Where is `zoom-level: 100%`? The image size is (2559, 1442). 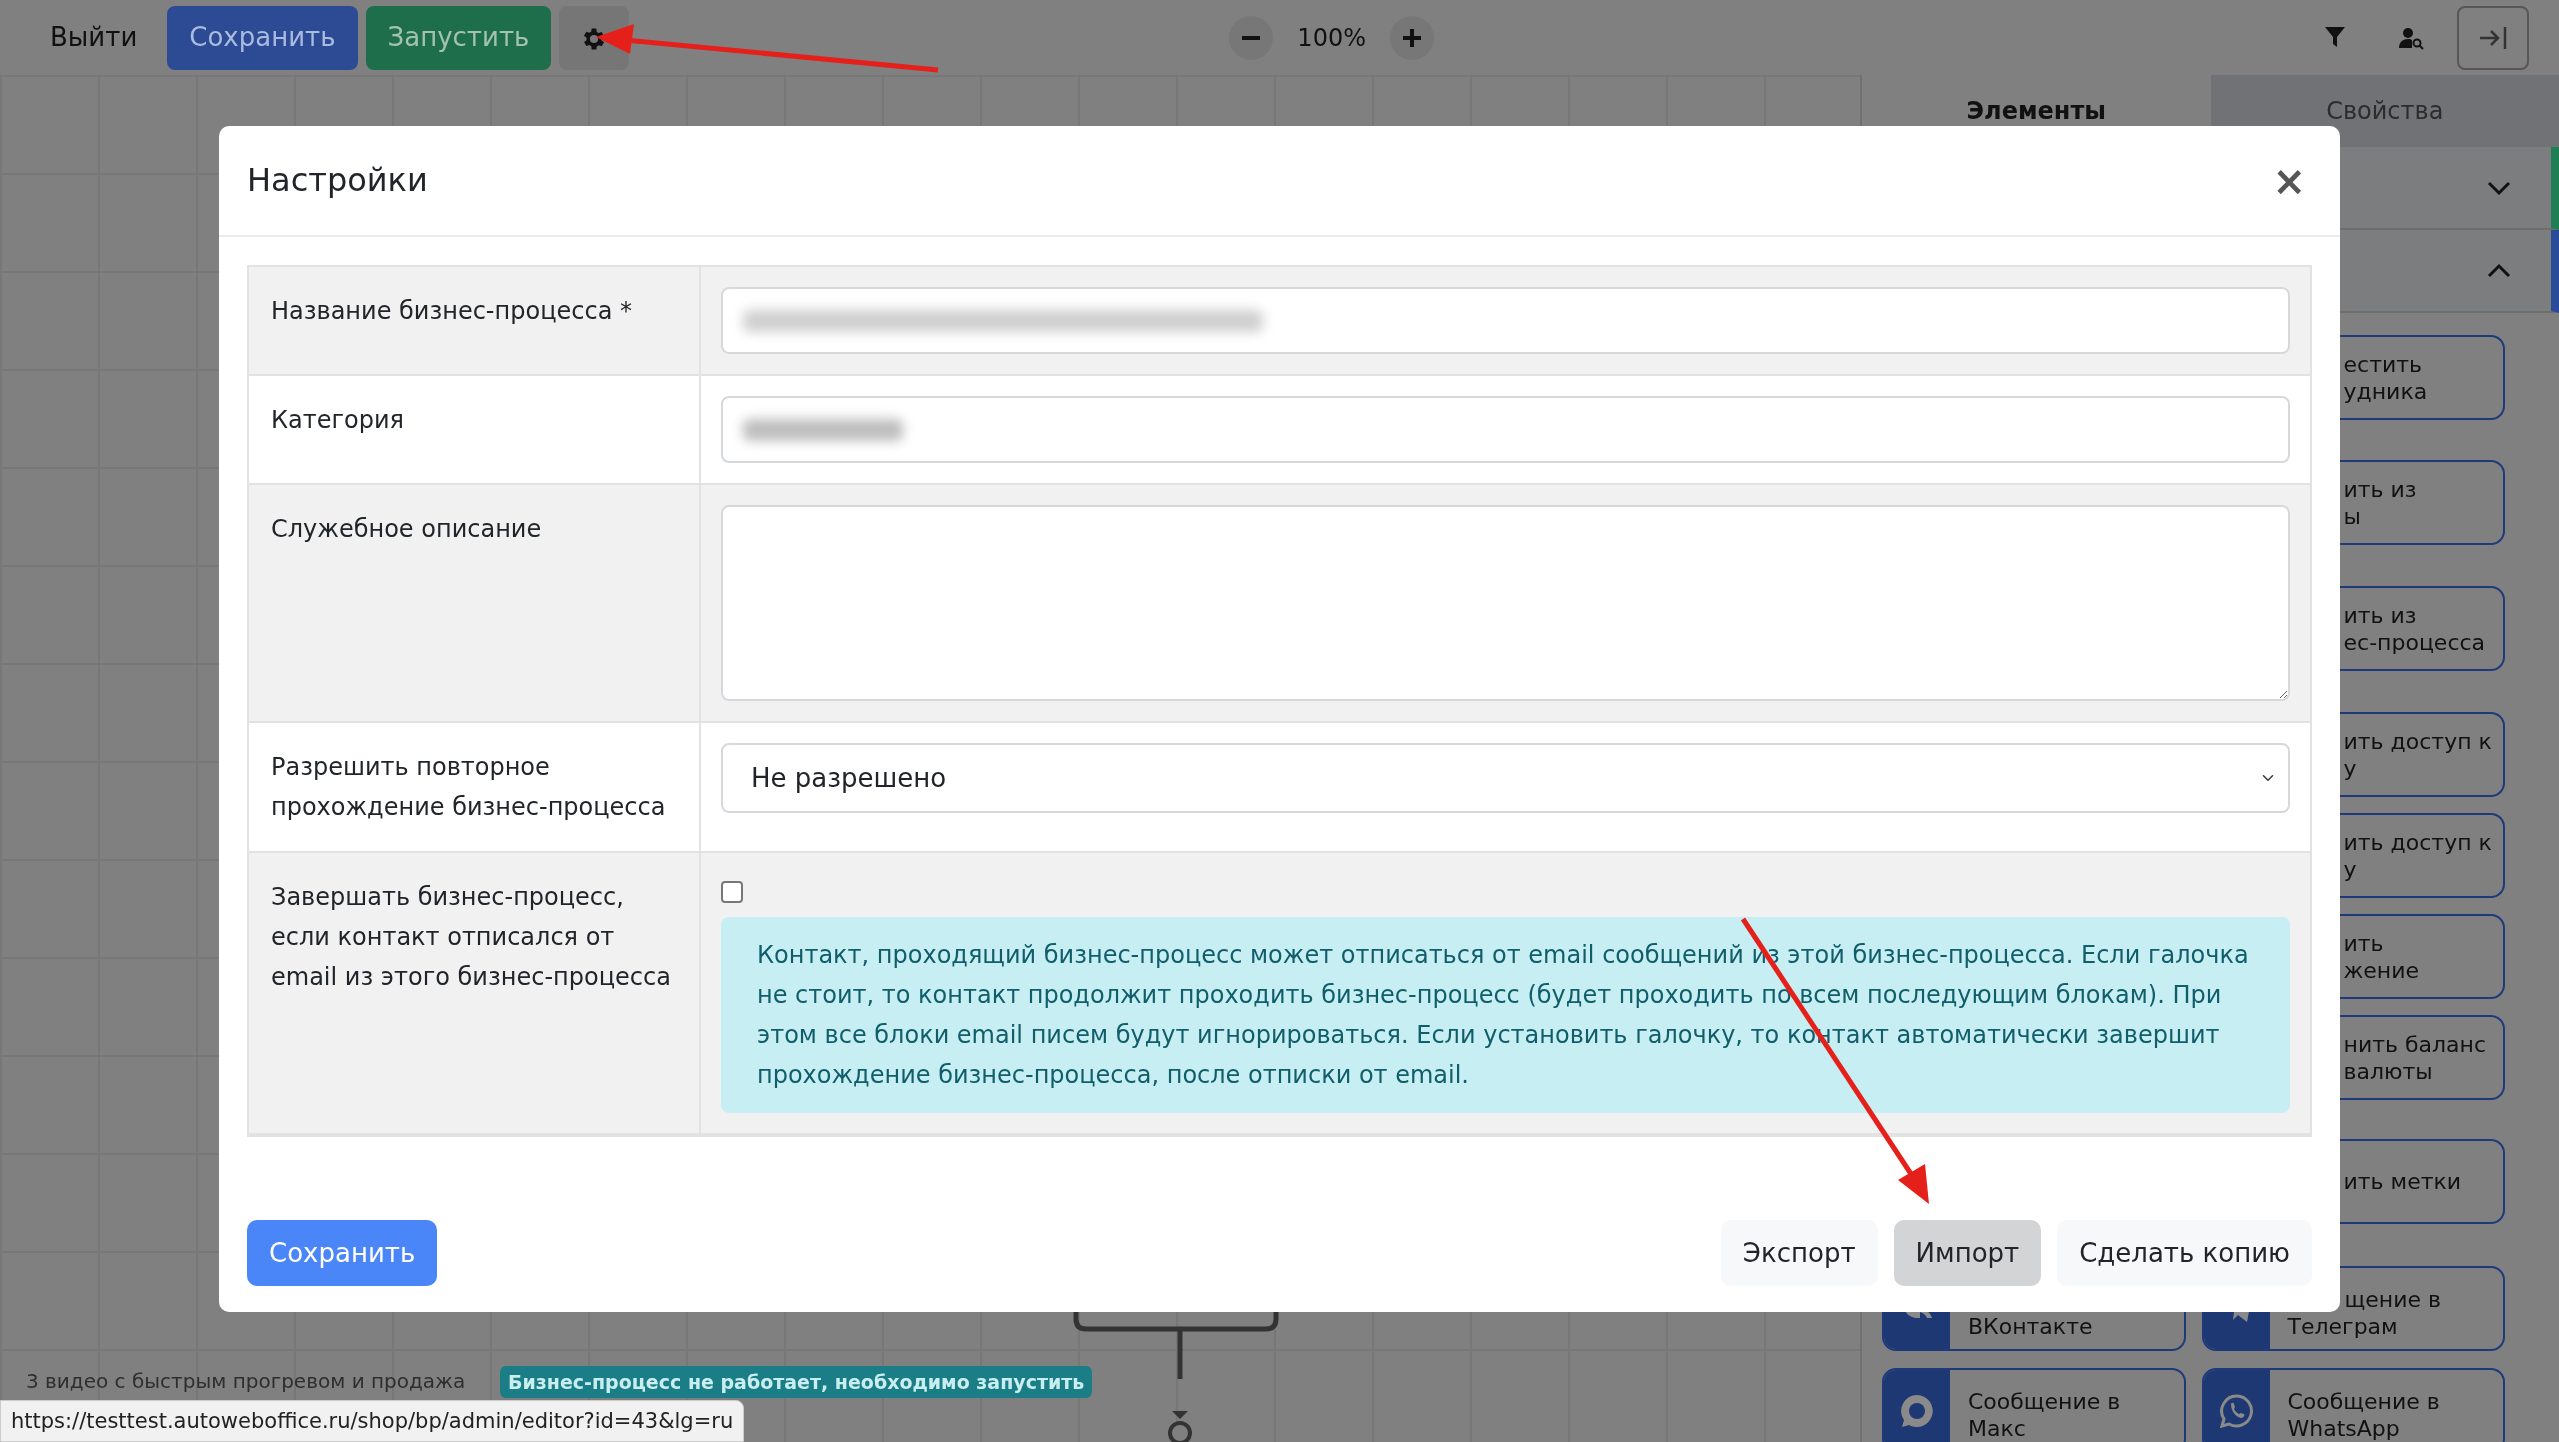
zoom-level: 100% is located at coordinates (1331, 38).